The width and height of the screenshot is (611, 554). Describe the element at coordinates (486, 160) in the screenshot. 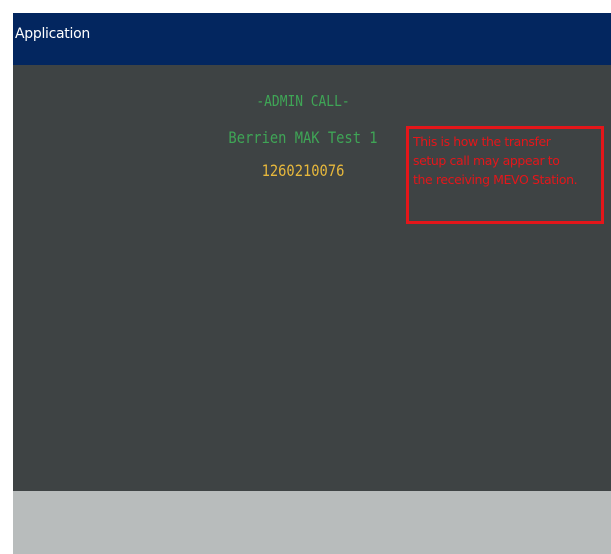

I see `annotation-line: setup call may appear to` at that location.